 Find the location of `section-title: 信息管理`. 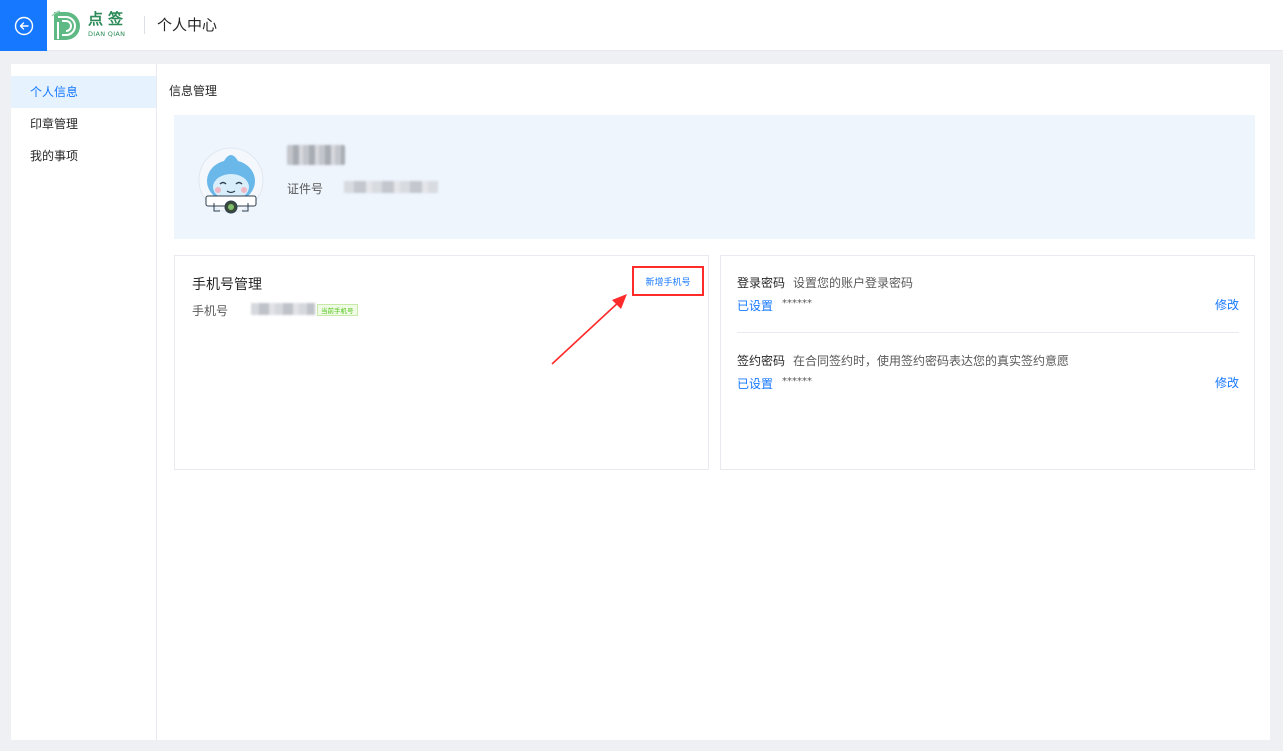

section-title: 信息管理 is located at coordinates (193, 91).